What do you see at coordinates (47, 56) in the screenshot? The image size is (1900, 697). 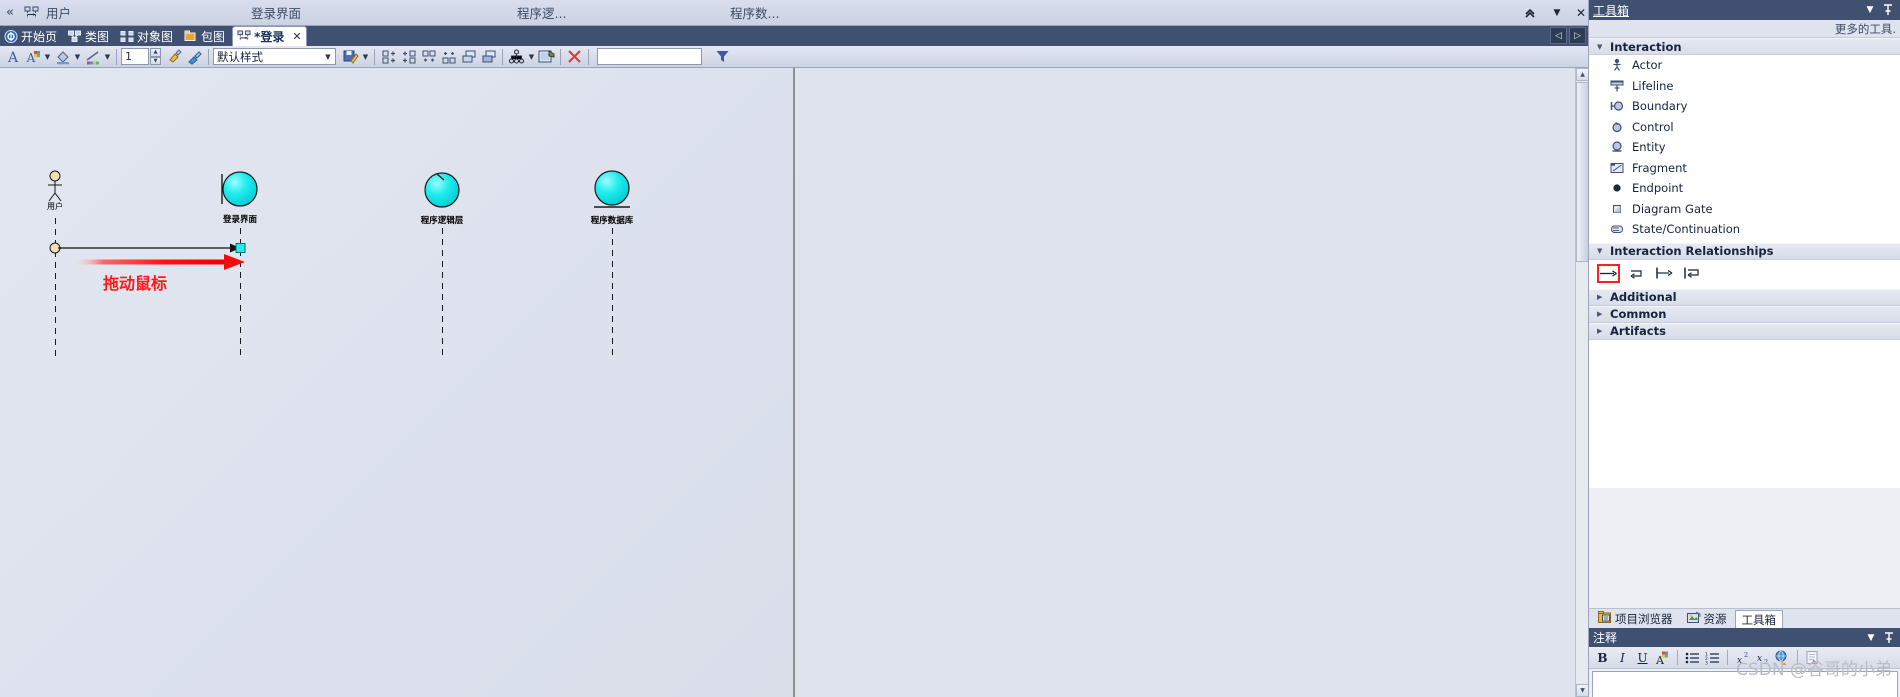 I see `font-style-dropdown-arrow: ▼` at bounding box center [47, 56].